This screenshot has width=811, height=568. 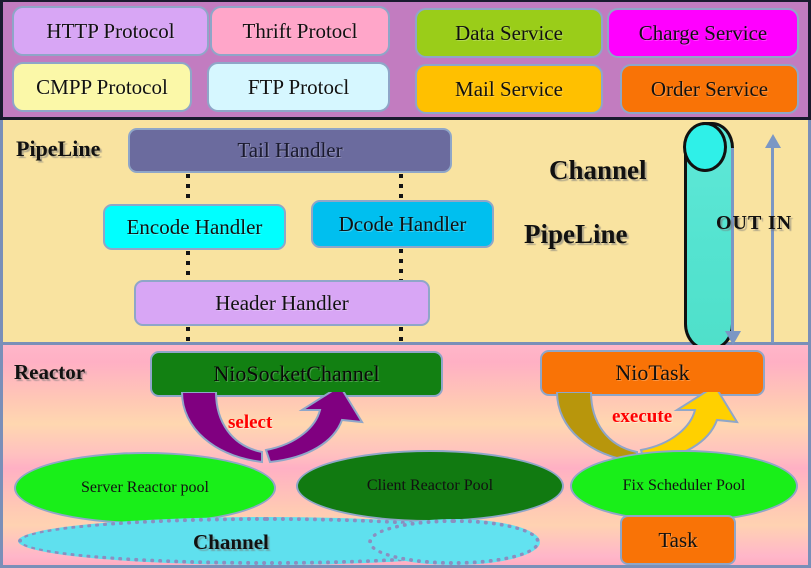 I want to click on connector-dots-encode-header, so click(x=188, y=265).